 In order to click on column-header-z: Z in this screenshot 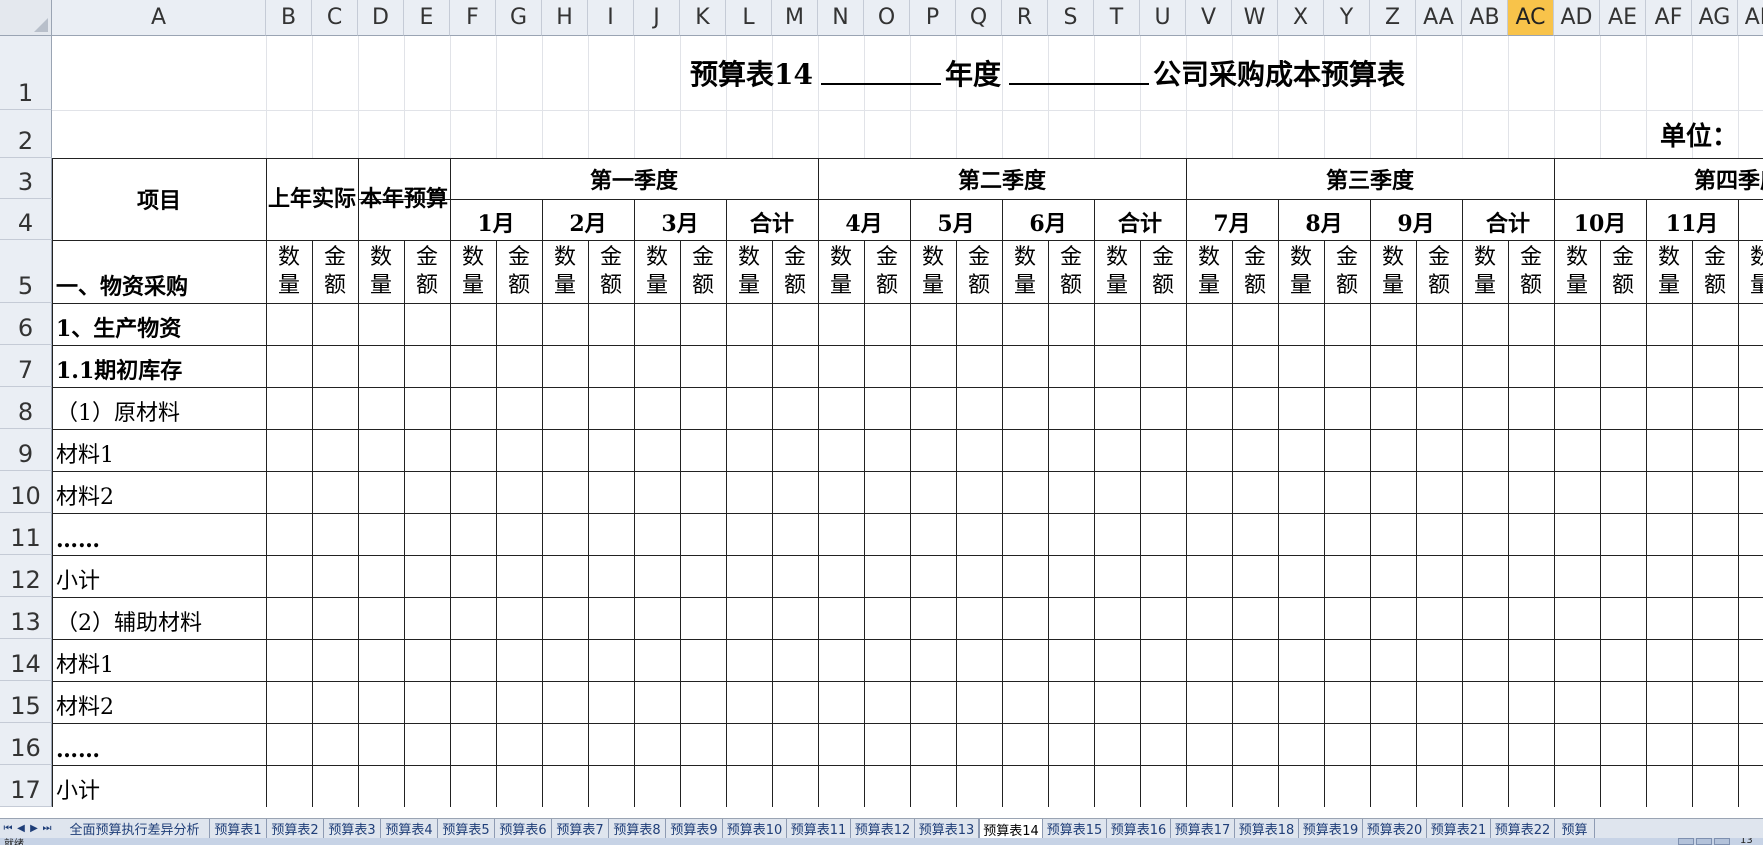, I will do `click(1393, 18)`.